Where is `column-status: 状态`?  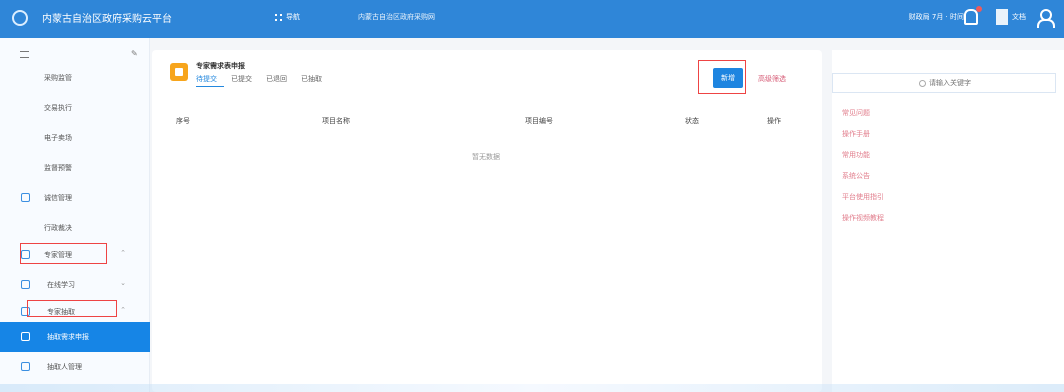 column-status: 状态 is located at coordinates (692, 121).